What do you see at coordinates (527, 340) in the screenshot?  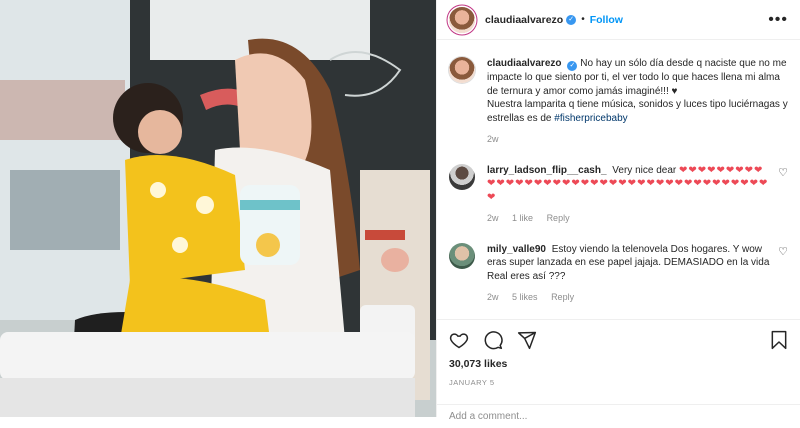 I see `share-paper-plane-icon` at bounding box center [527, 340].